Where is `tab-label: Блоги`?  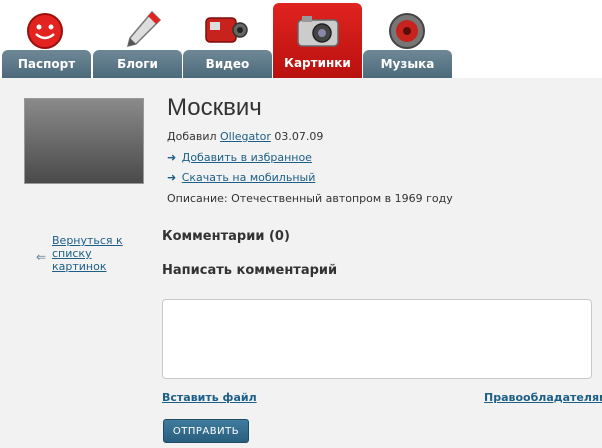
tab-label: Блоги is located at coordinates (137, 64).